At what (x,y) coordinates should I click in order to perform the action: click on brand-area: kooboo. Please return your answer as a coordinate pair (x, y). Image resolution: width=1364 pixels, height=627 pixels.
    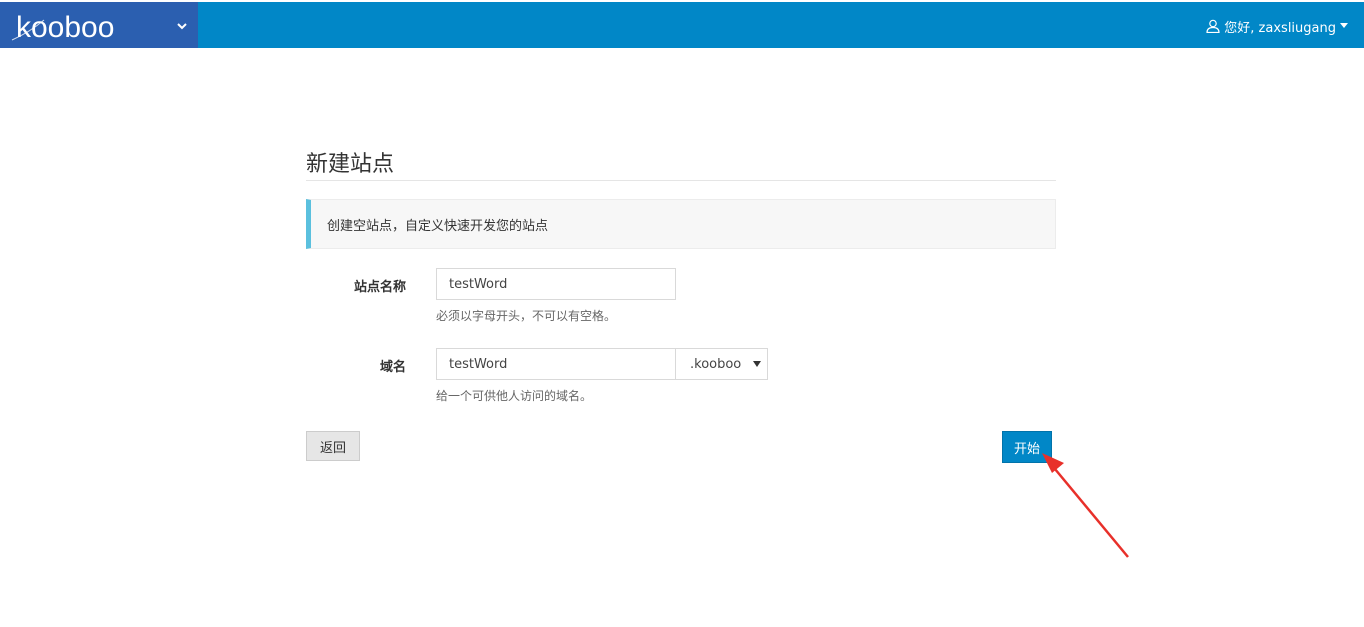
    Looking at the image, I should click on (99, 25).